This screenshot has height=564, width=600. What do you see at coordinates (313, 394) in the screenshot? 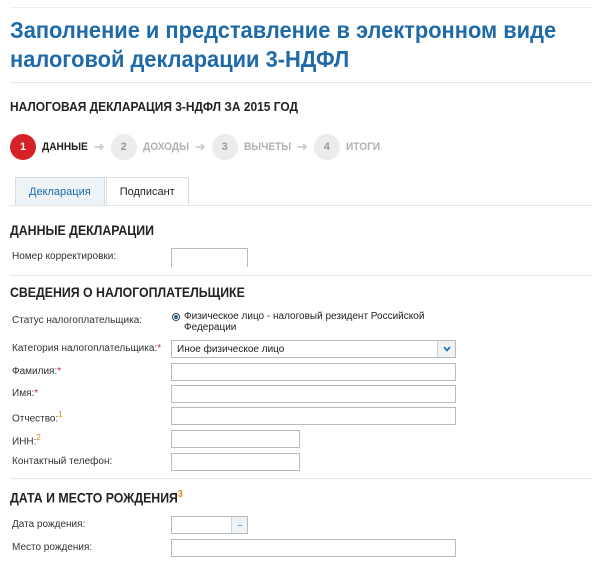
I see `first-name-input` at bounding box center [313, 394].